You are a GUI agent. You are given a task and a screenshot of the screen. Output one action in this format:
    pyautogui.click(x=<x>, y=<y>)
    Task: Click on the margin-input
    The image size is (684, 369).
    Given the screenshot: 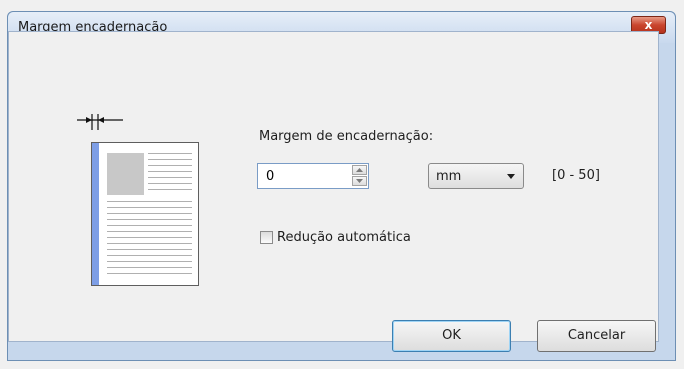 What is the action you would take?
    pyautogui.click(x=304, y=176)
    